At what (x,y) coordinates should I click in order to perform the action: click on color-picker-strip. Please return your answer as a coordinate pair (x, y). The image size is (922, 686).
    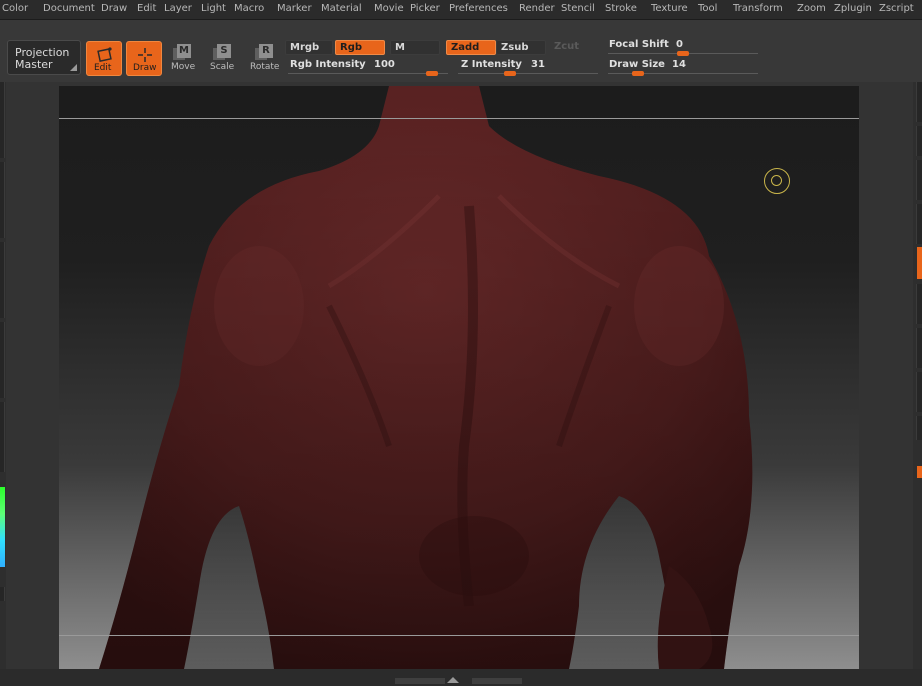
    Looking at the image, I should click on (2, 527).